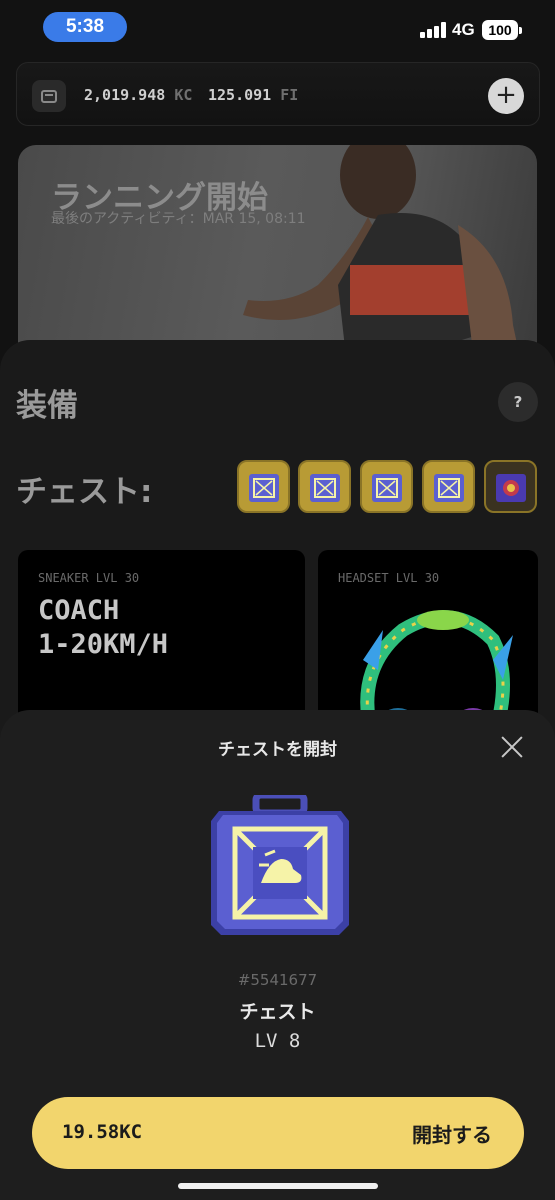  Describe the element at coordinates (49, 96) in the screenshot. I see `wallet-icon` at that location.